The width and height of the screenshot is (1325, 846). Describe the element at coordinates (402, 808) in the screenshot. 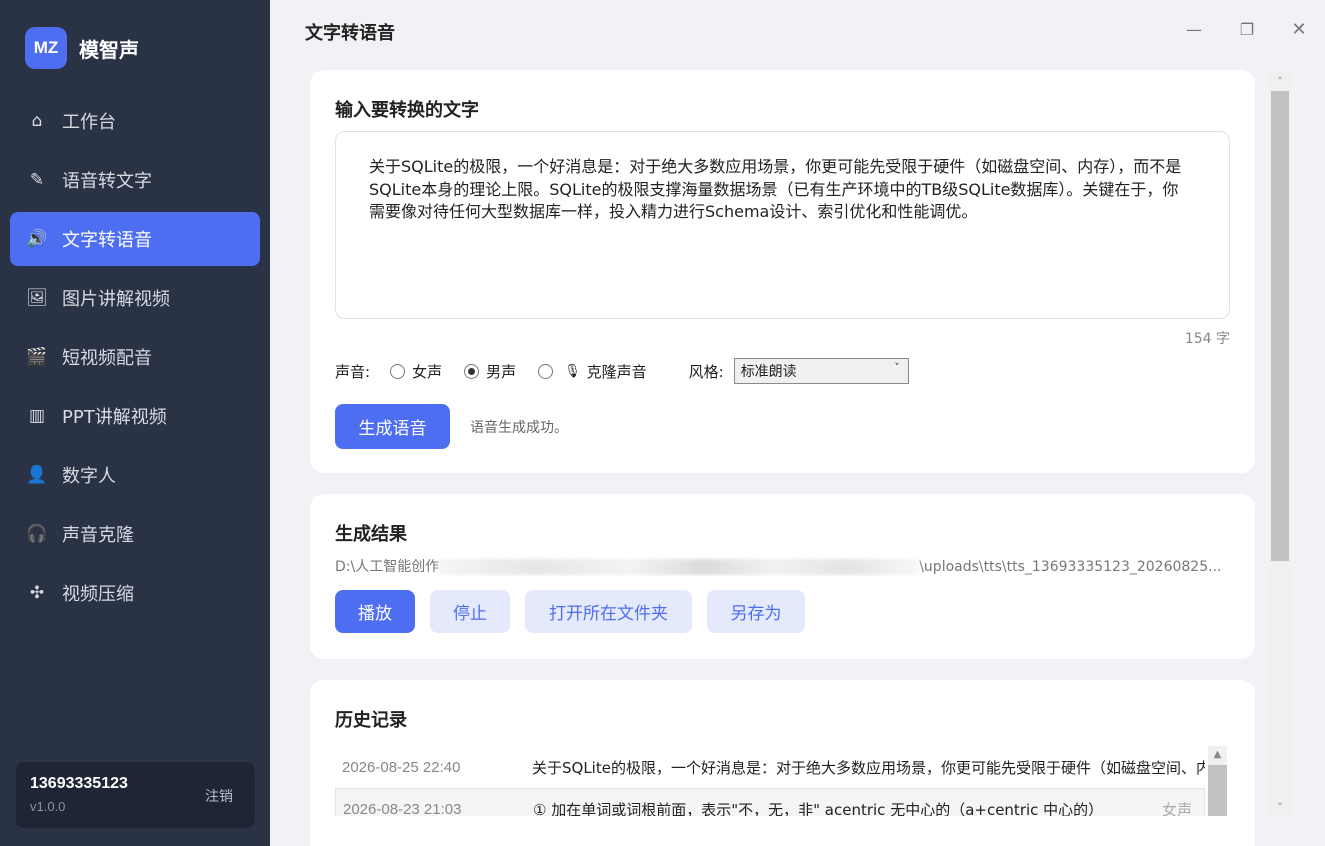

I see `history-time: 2026-08-23 21:03` at that location.